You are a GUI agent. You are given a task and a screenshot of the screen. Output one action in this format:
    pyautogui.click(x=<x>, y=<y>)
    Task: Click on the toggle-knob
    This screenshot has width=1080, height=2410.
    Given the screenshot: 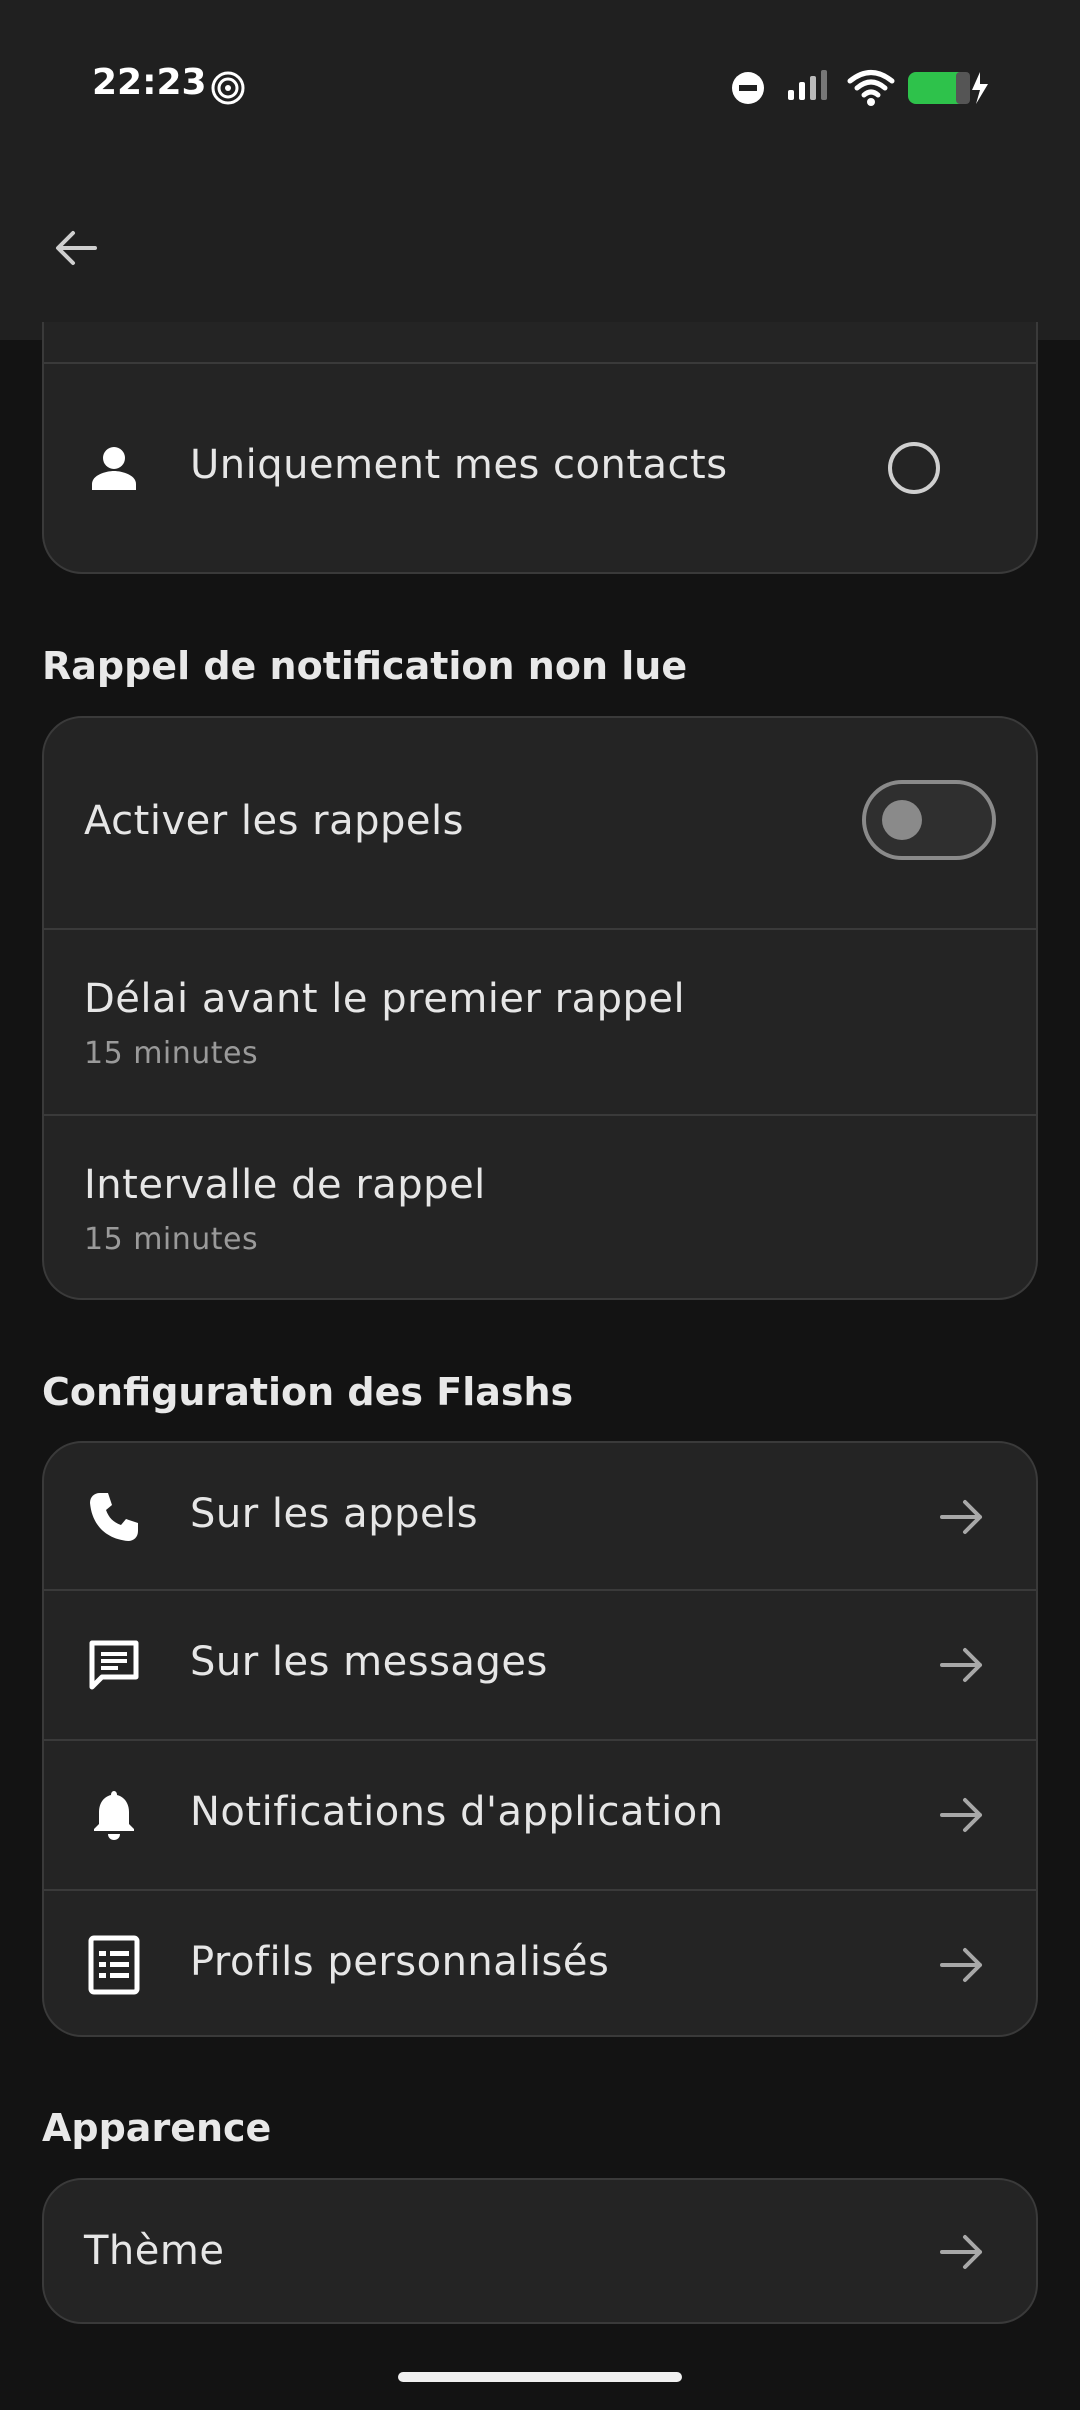 What is the action you would take?
    pyautogui.click(x=902, y=820)
    